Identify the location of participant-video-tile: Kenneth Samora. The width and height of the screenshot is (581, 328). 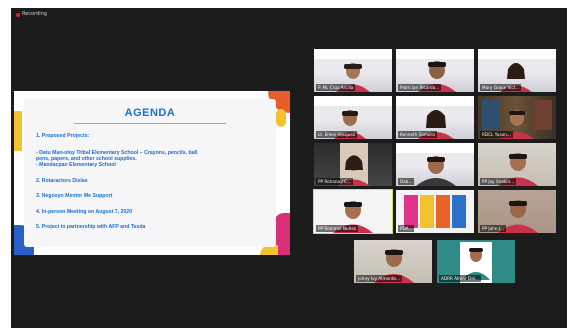
(435, 117).